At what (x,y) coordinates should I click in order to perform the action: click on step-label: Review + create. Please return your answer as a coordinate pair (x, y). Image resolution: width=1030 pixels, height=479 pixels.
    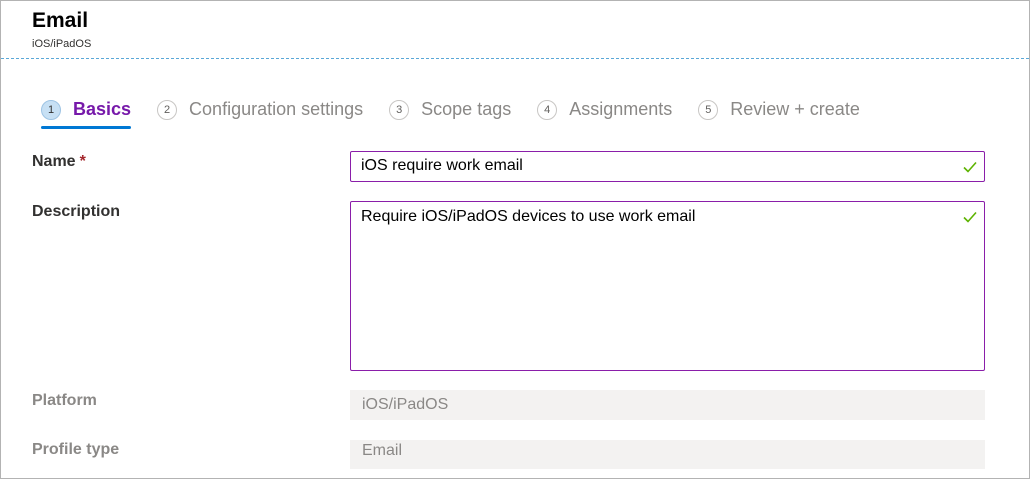
    Looking at the image, I should click on (795, 109).